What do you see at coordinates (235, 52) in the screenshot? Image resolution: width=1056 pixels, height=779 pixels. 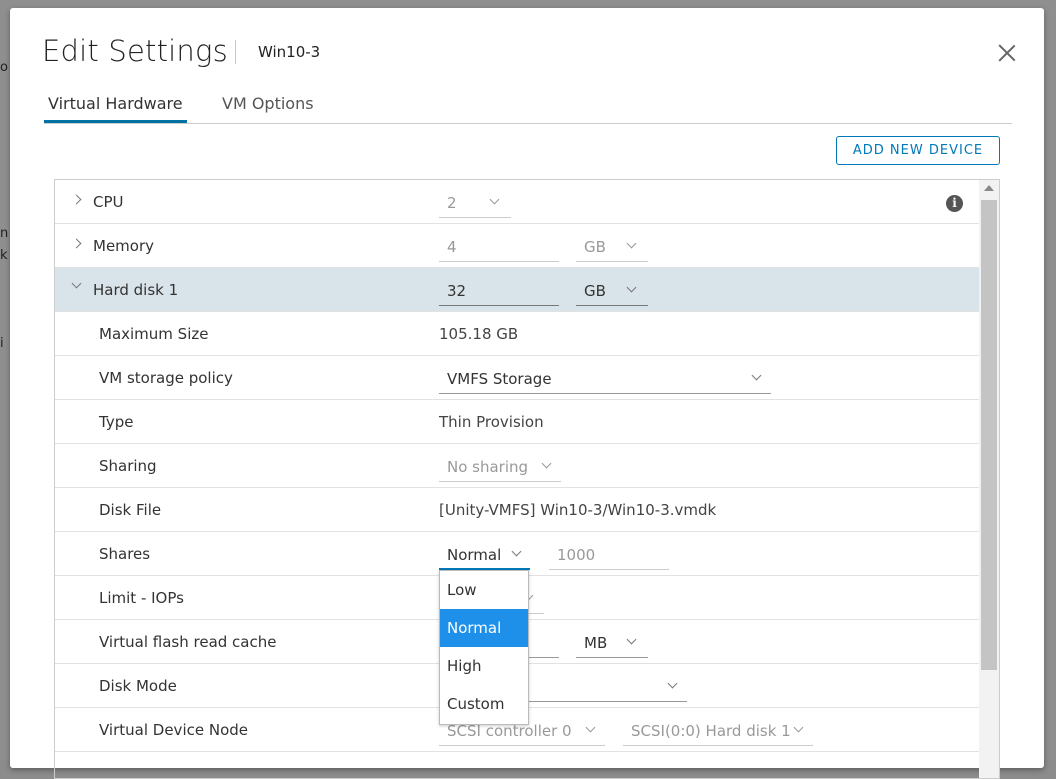 I see `title-separator` at bounding box center [235, 52].